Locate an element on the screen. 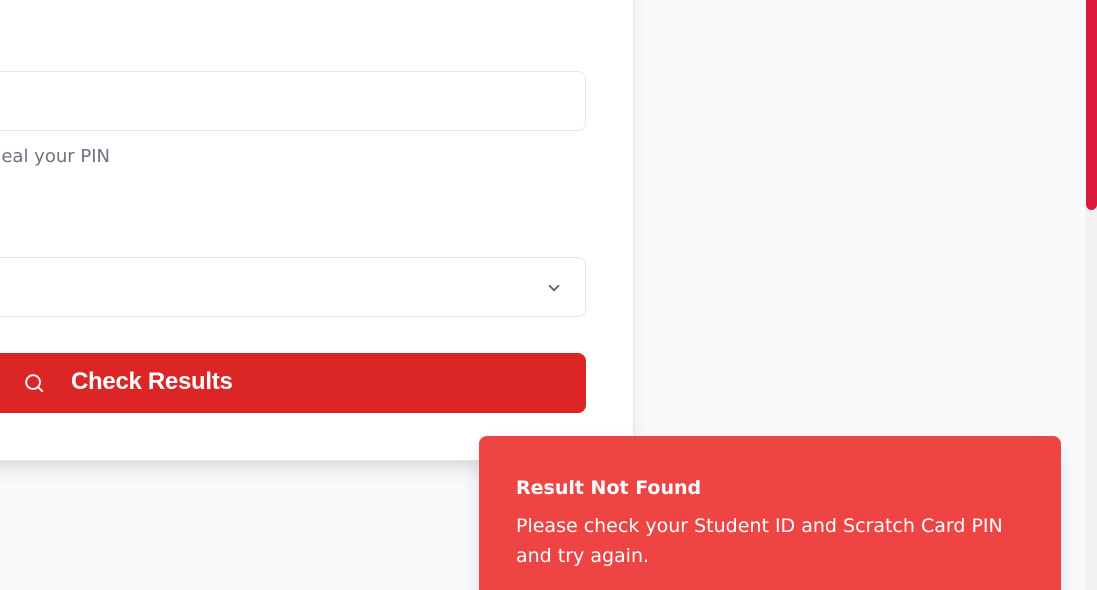  toast-title: Result Not Found is located at coordinates (609, 488).